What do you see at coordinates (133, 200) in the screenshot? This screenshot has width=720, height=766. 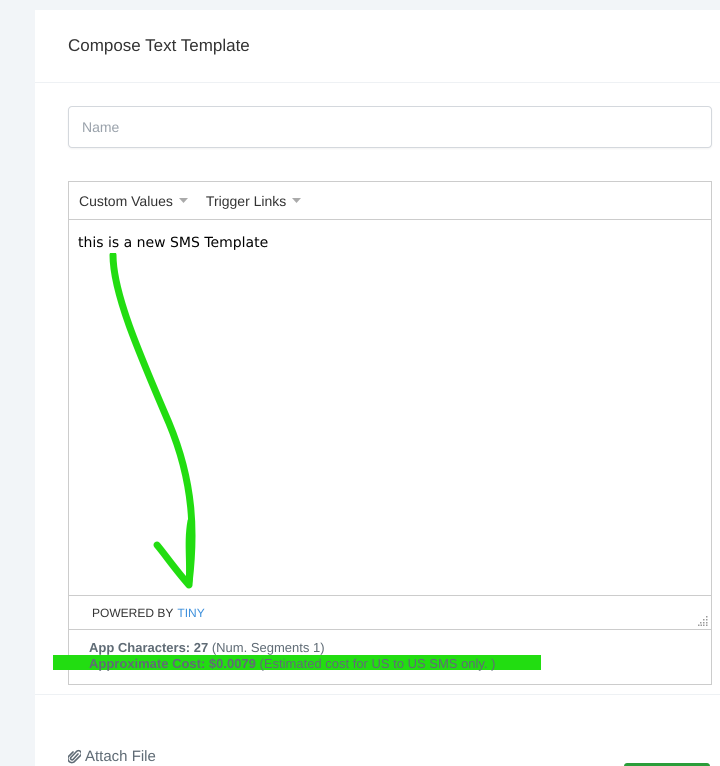 I see `menu-button: Custom Values` at bounding box center [133, 200].